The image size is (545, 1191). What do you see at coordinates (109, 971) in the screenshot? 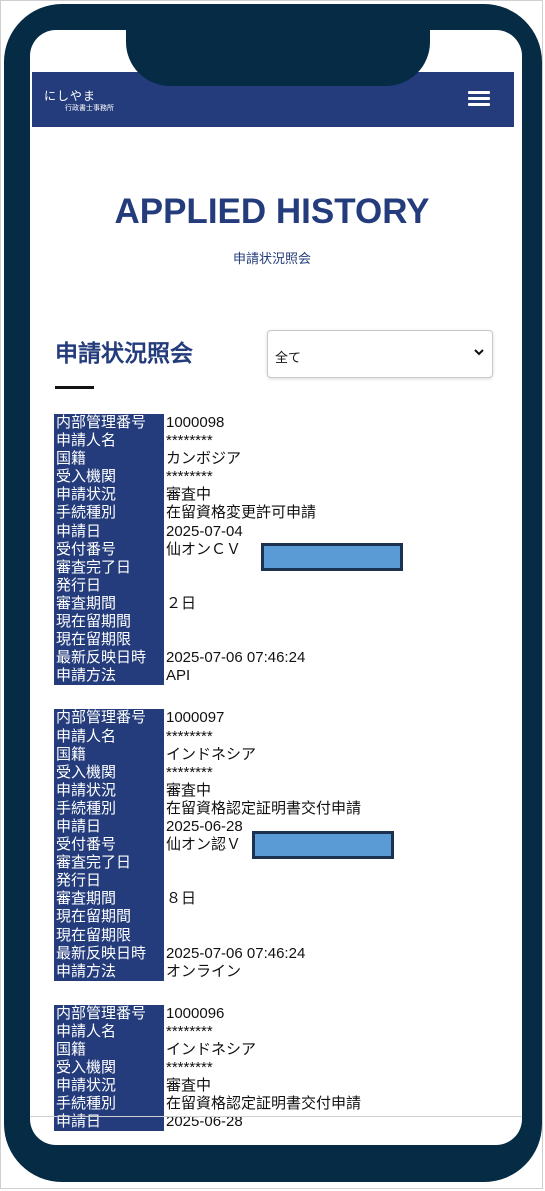
I see `record-field-label: 申請方法` at bounding box center [109, 971].